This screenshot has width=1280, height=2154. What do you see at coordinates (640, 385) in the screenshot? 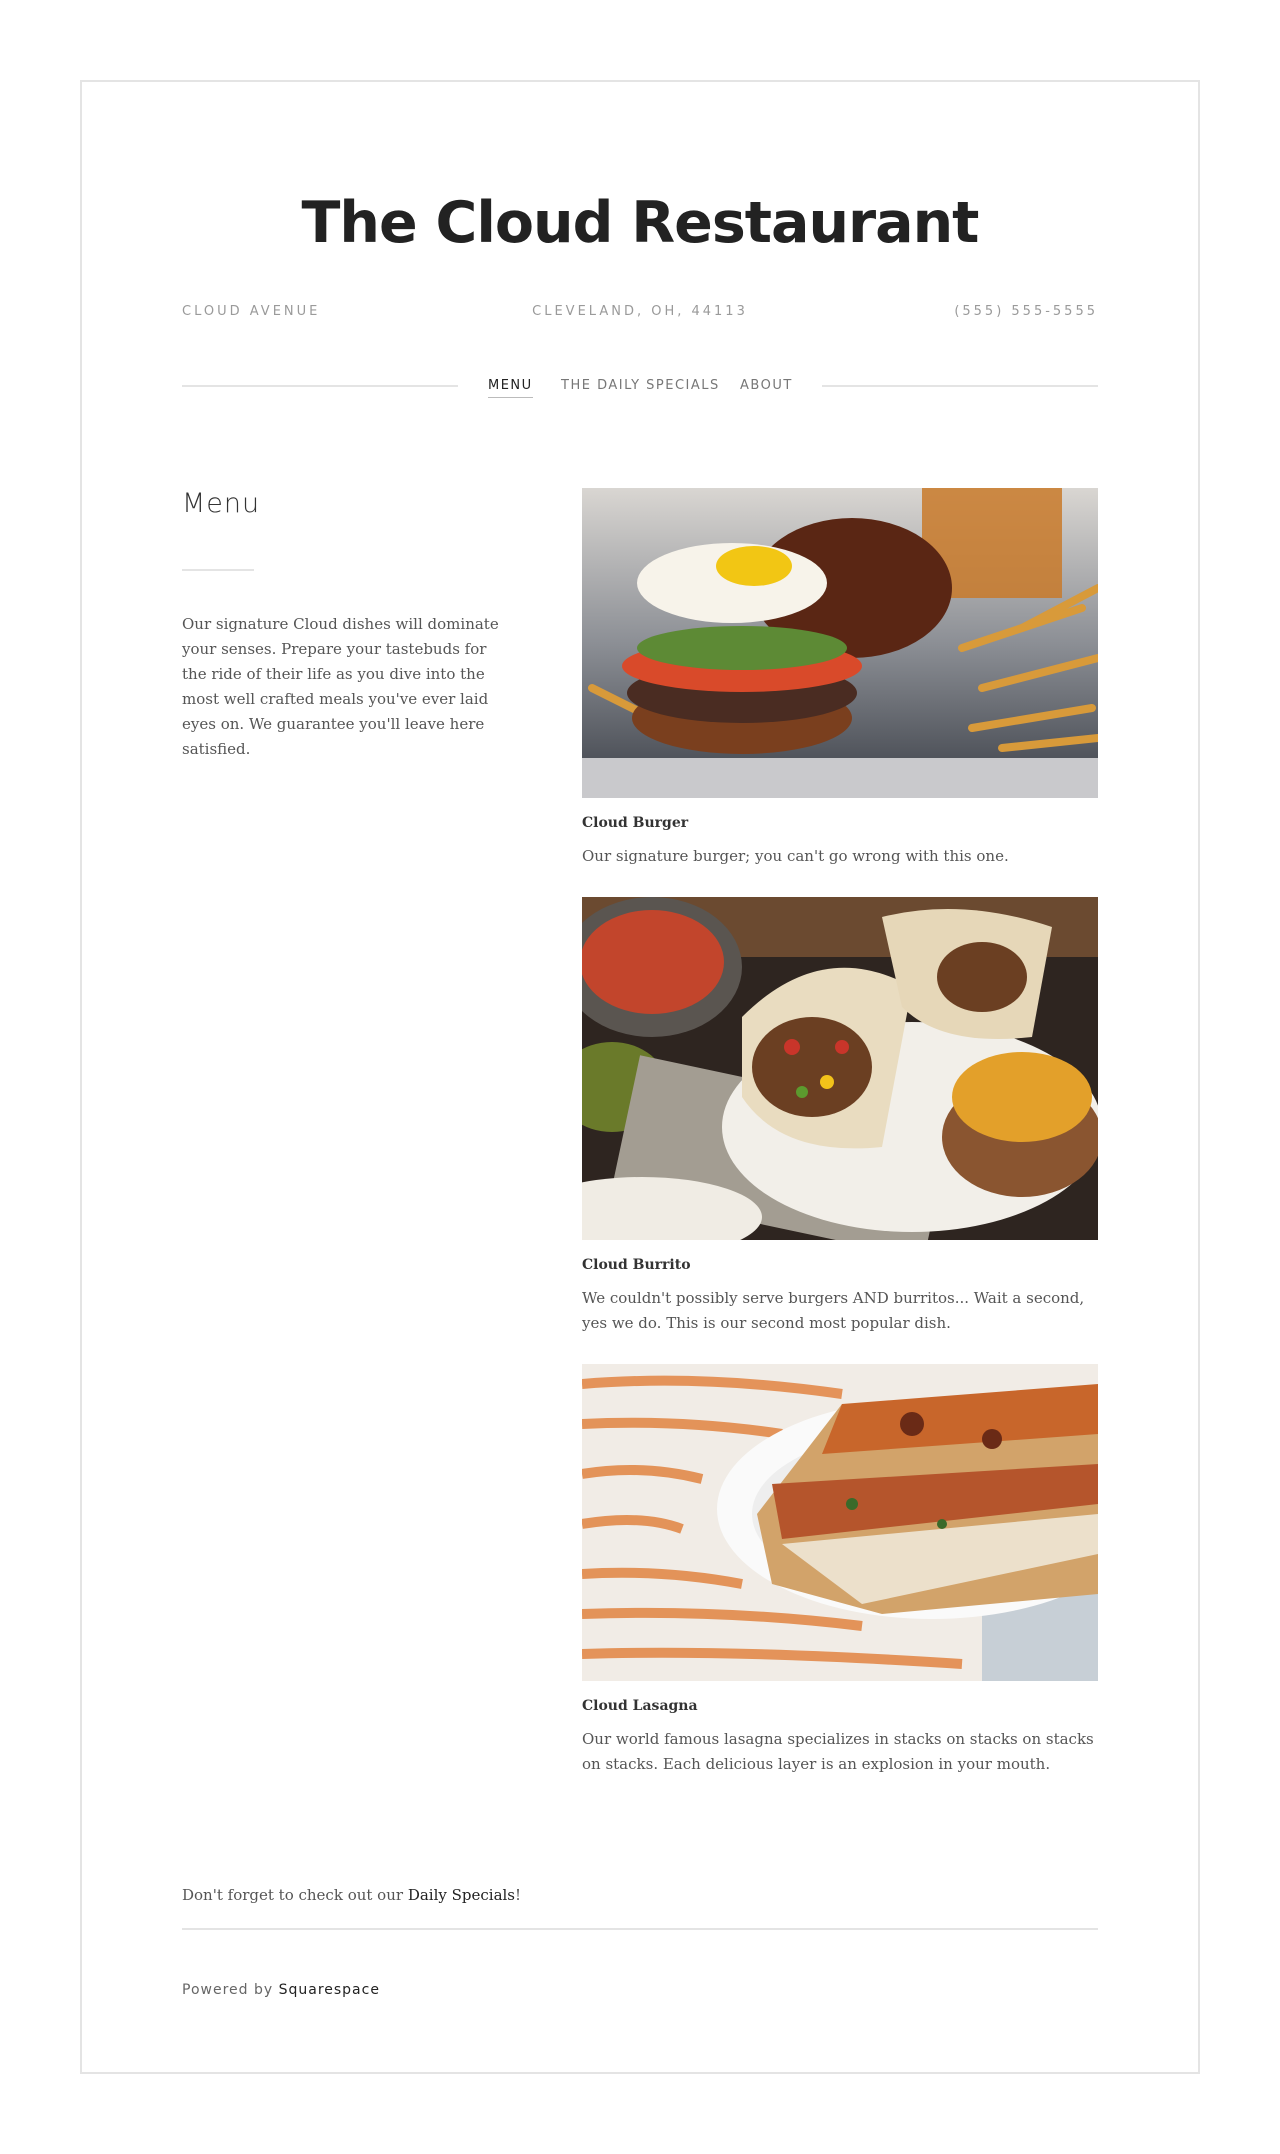
I see `nav-item-daily-specials: THE DAILY SPECIALS` at bounding box center [640, 385].